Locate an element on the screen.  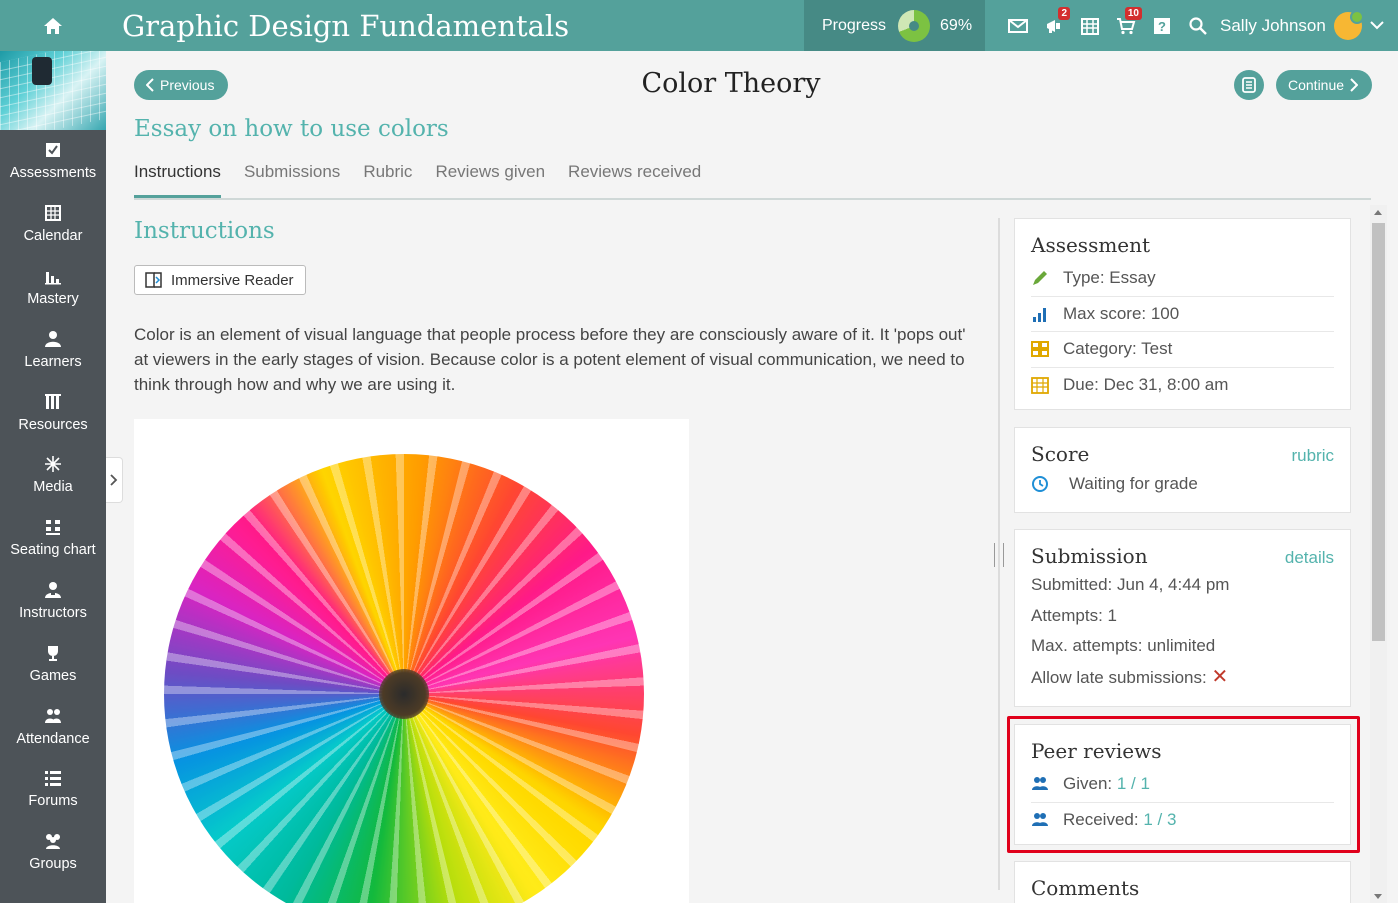
sidebar-collapse-button is located at coordinates (114, 480).